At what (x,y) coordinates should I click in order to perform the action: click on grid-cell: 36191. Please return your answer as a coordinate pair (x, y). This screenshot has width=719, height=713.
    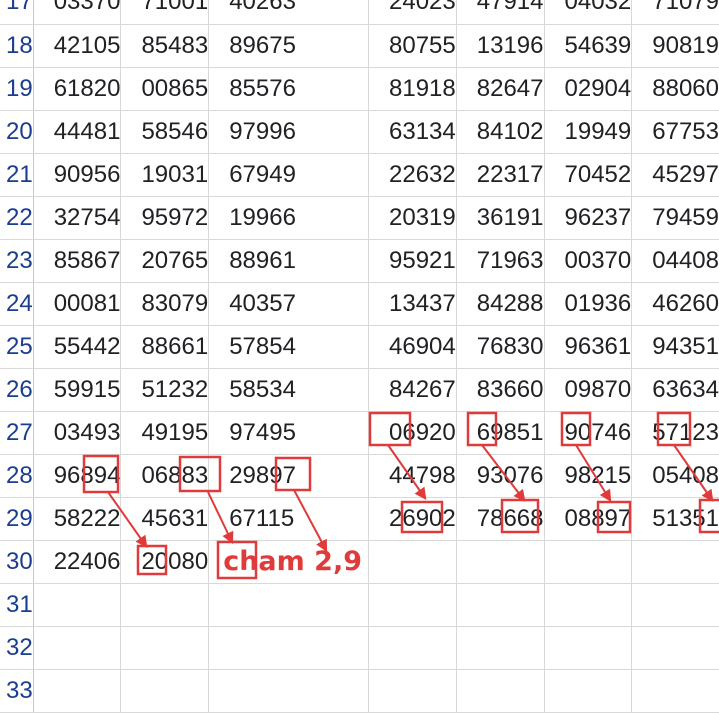
    Looking at the image, I should click on (500, 218).